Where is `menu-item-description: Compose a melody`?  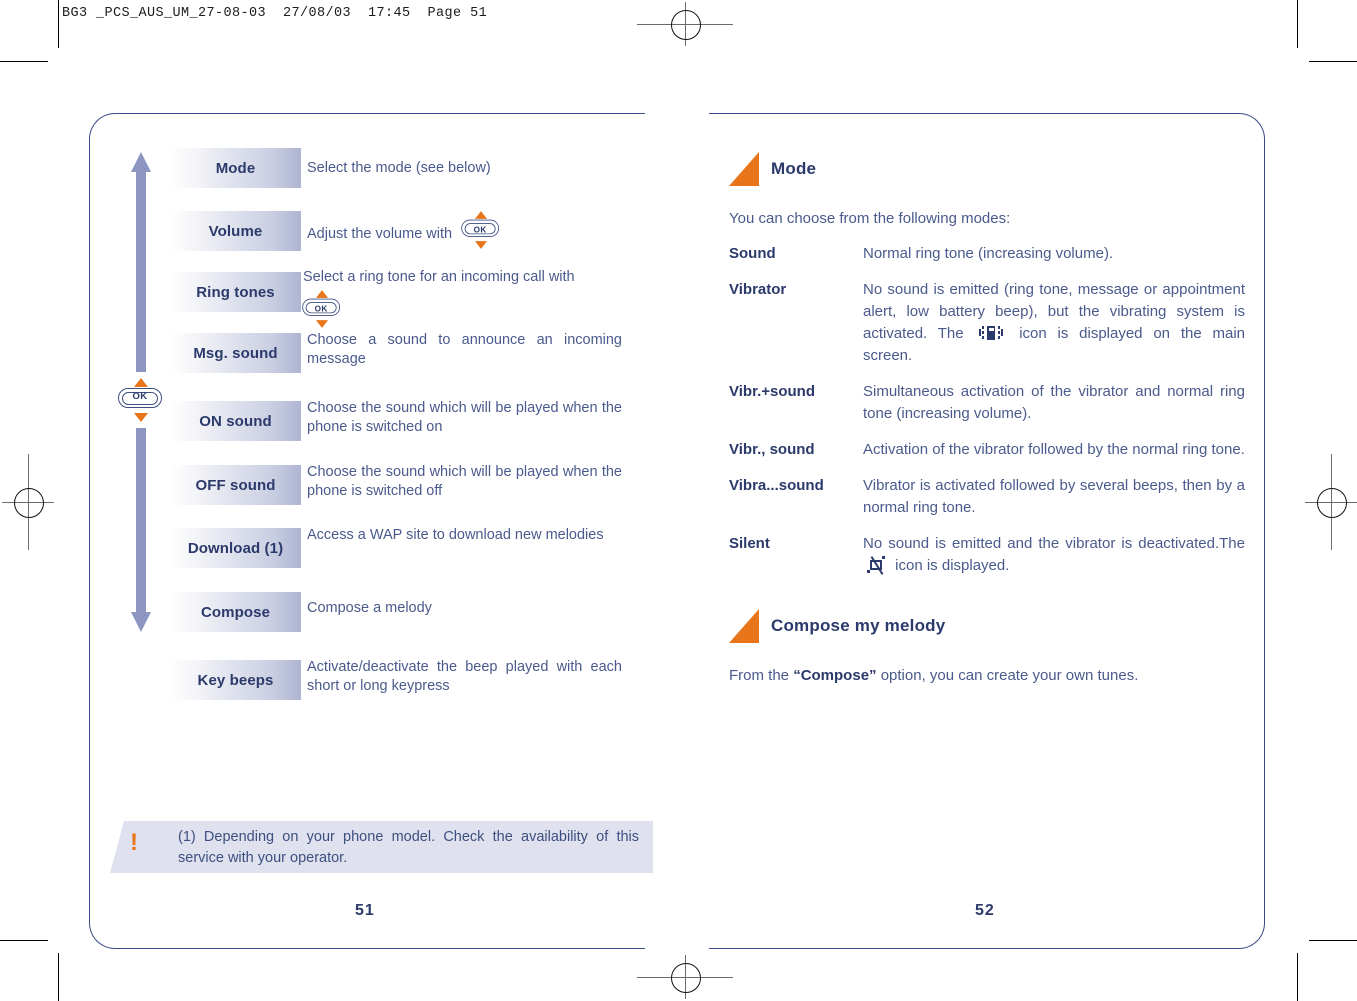 menu-item-description: Compose a melody is located at coordinates (468, 602).